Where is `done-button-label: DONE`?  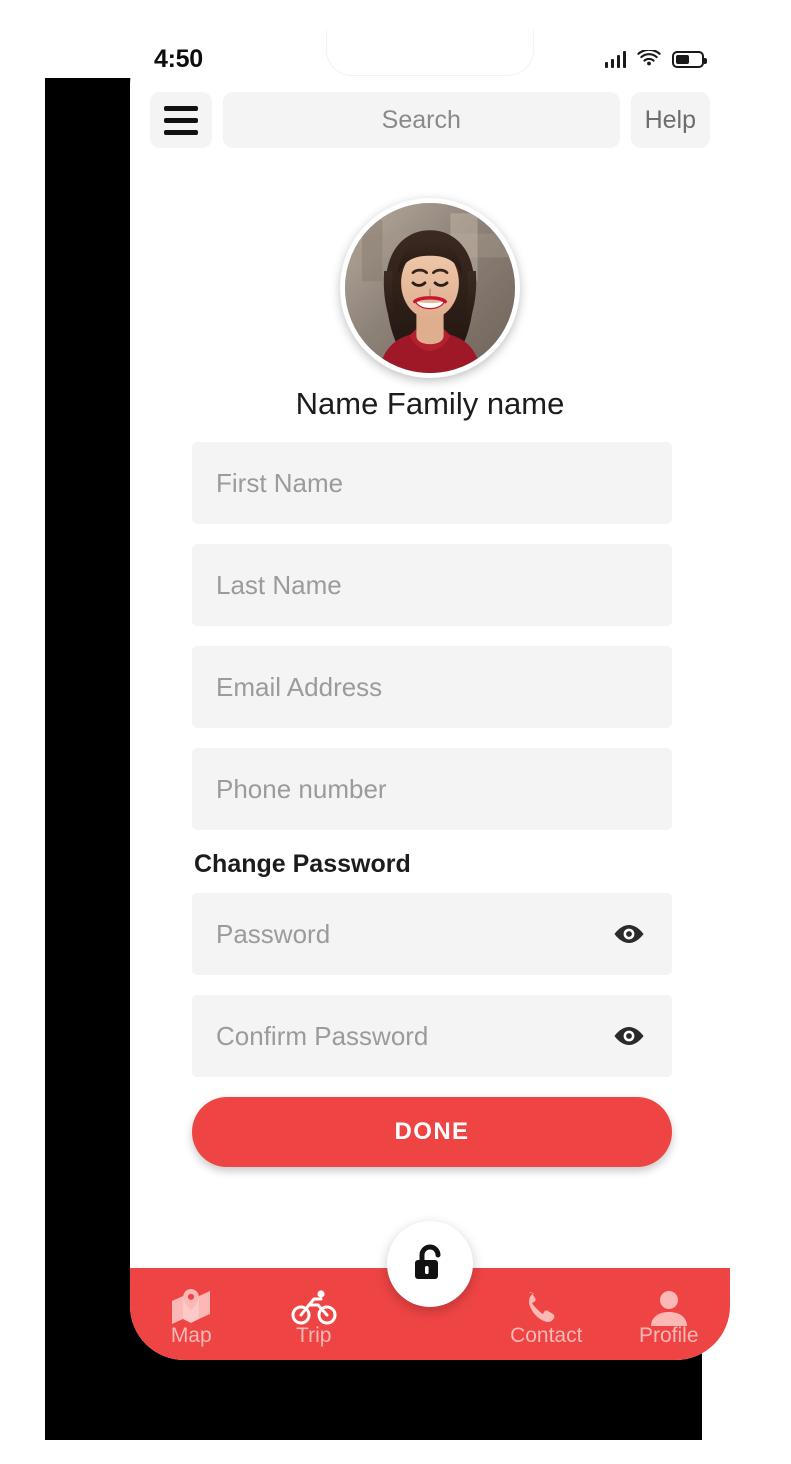
done-button-label: DONE is located at coordinates (432, 1131).